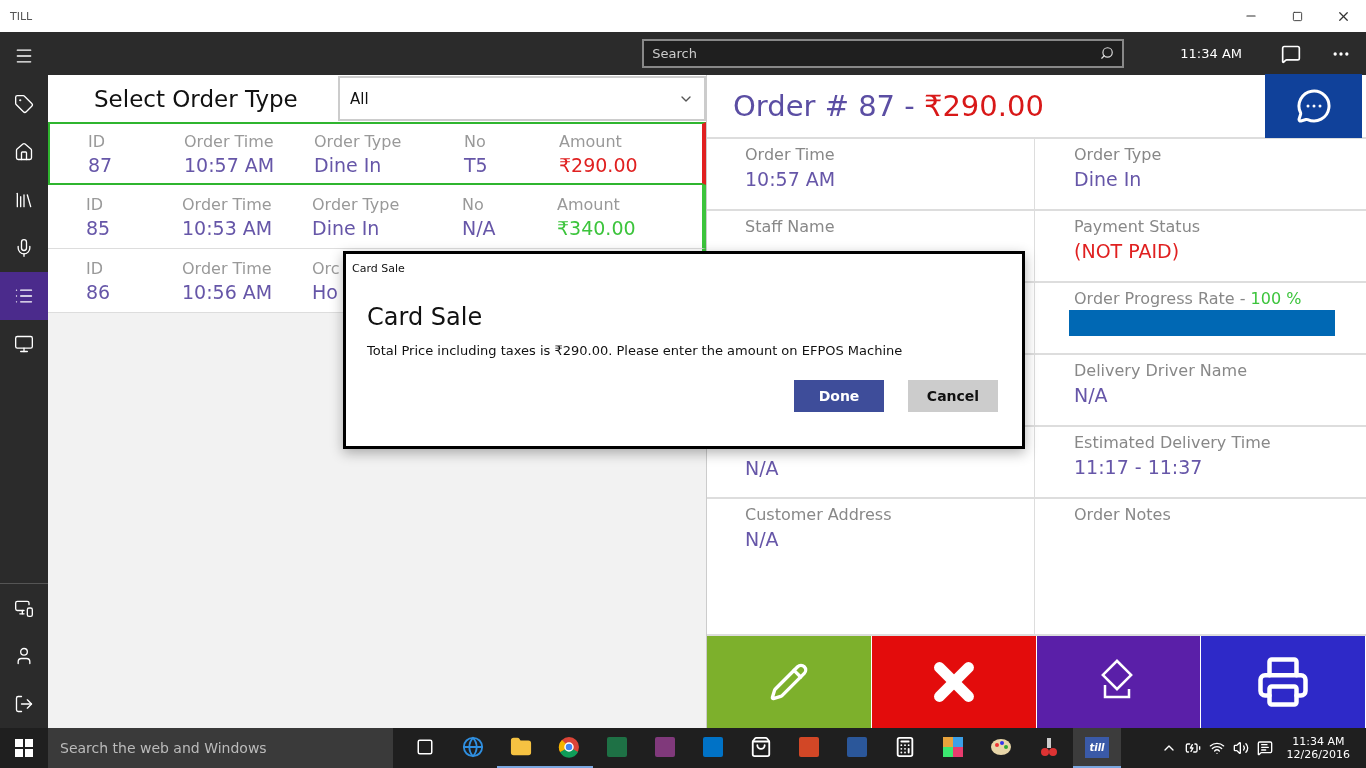 The image size is (1366, 768). What do you see at coordinates (521, 747) in the screenshot?
I see `folder-icon` at bounding box center [521, 747].